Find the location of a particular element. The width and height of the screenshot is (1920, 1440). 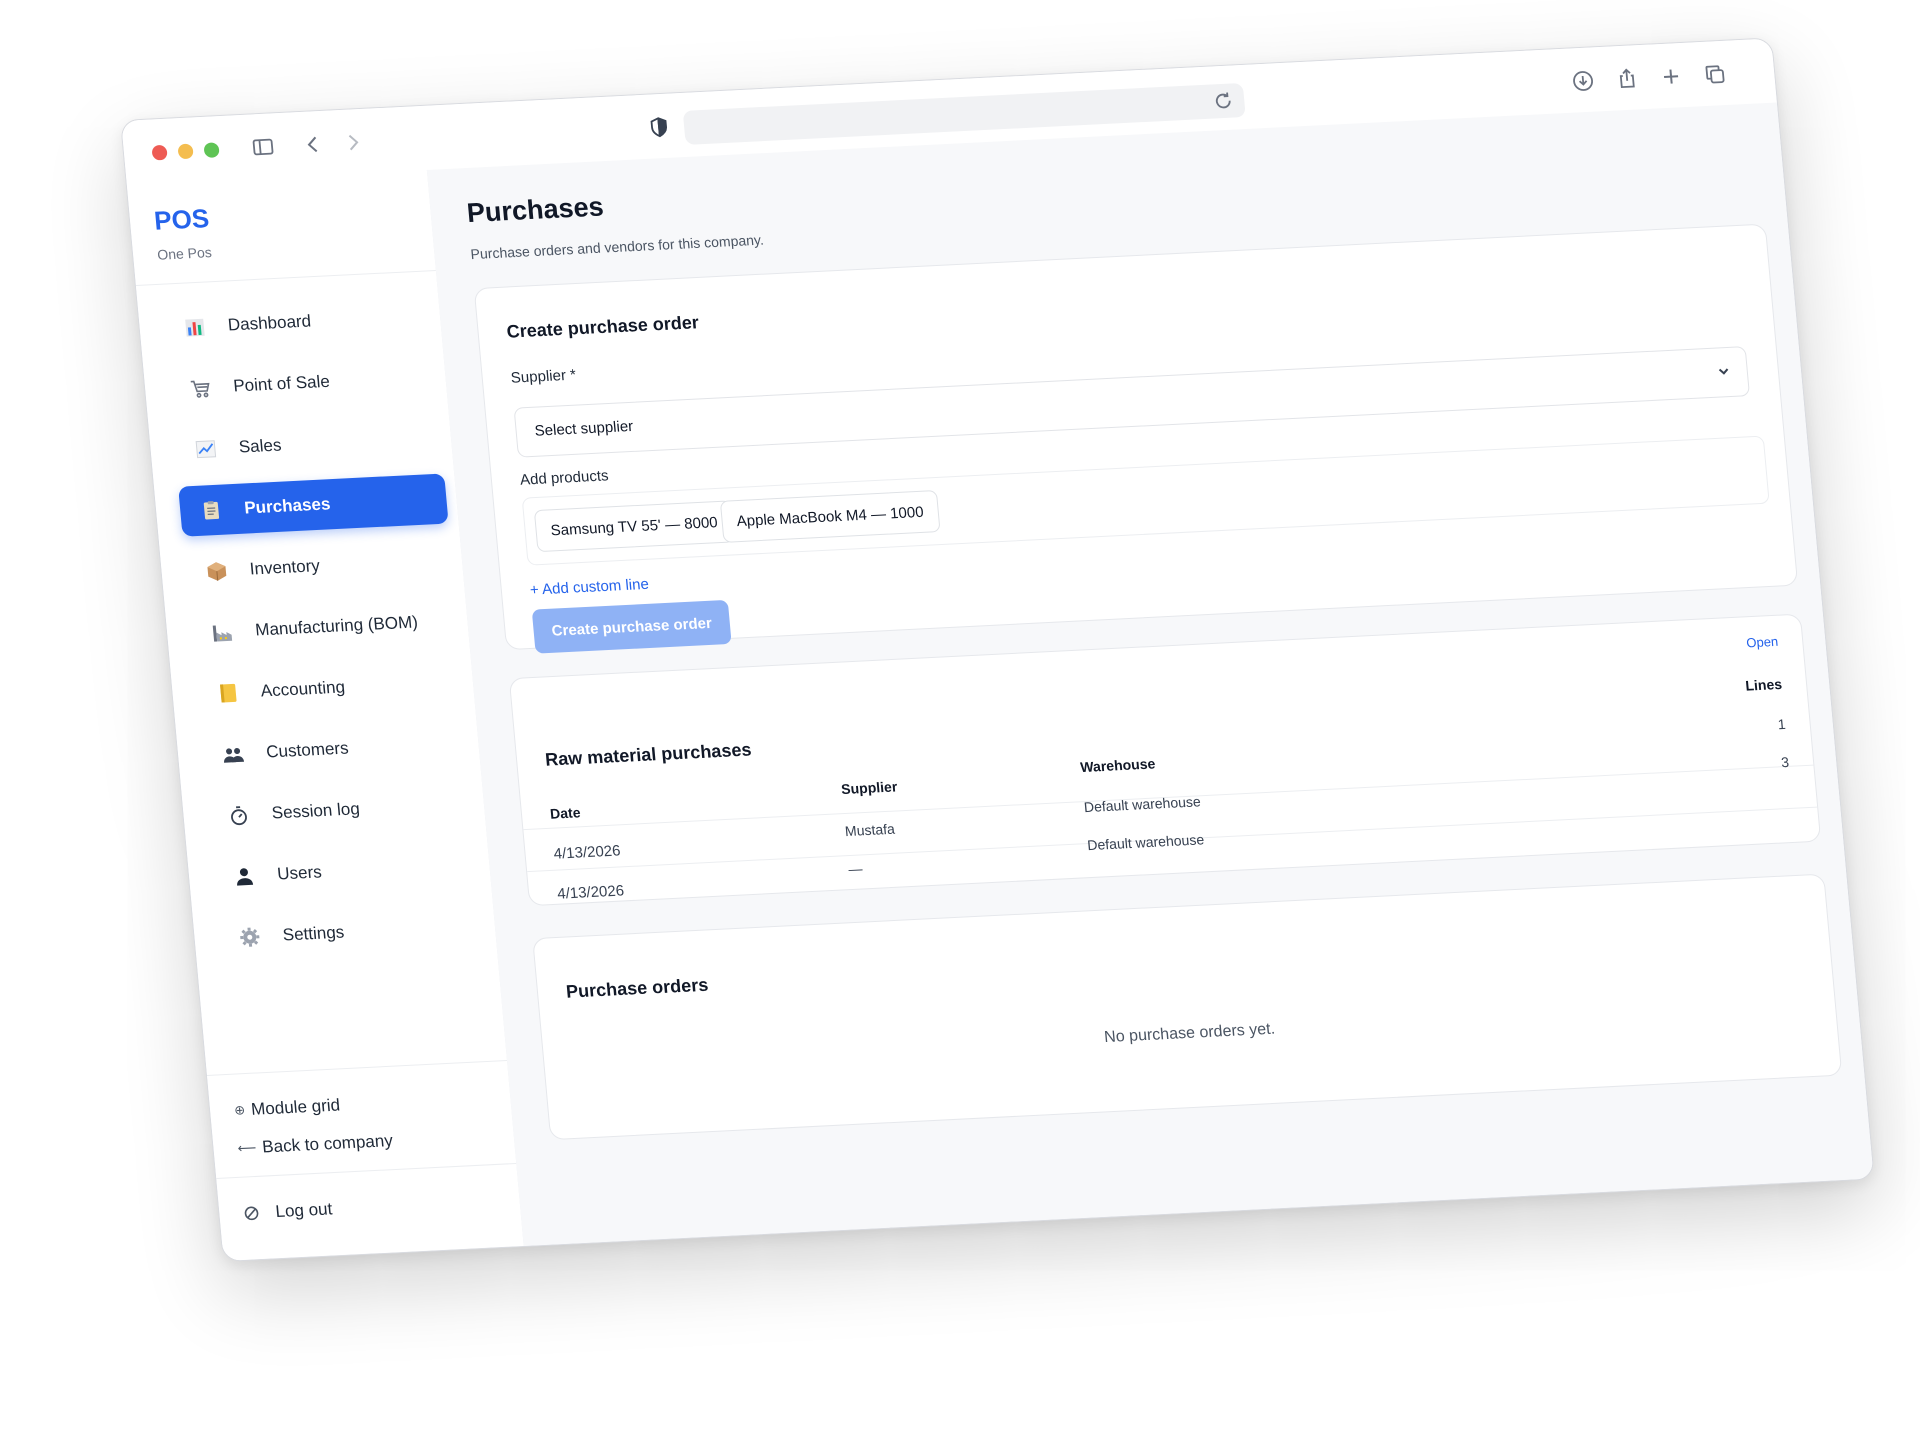

sidebar-item-accounting: Accounting is located at coordinates (330, 687).